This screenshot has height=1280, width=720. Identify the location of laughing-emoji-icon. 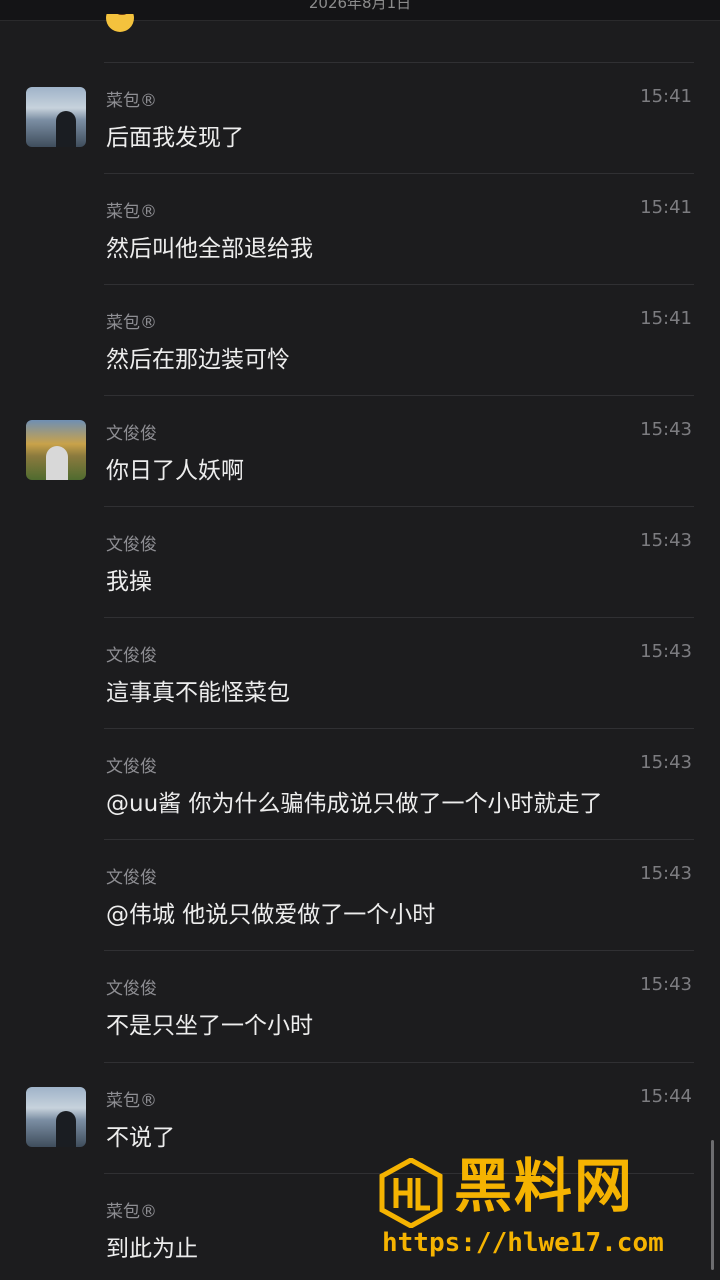
(120, 25).